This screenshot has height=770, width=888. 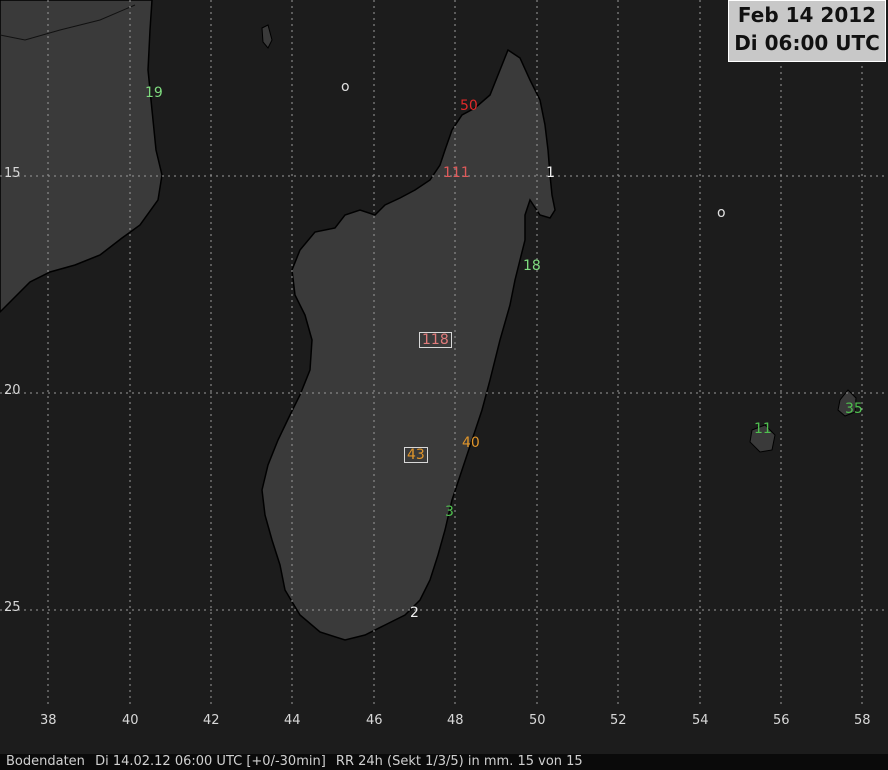 I want to click on station-value: 35, so click(x=854, y=409).